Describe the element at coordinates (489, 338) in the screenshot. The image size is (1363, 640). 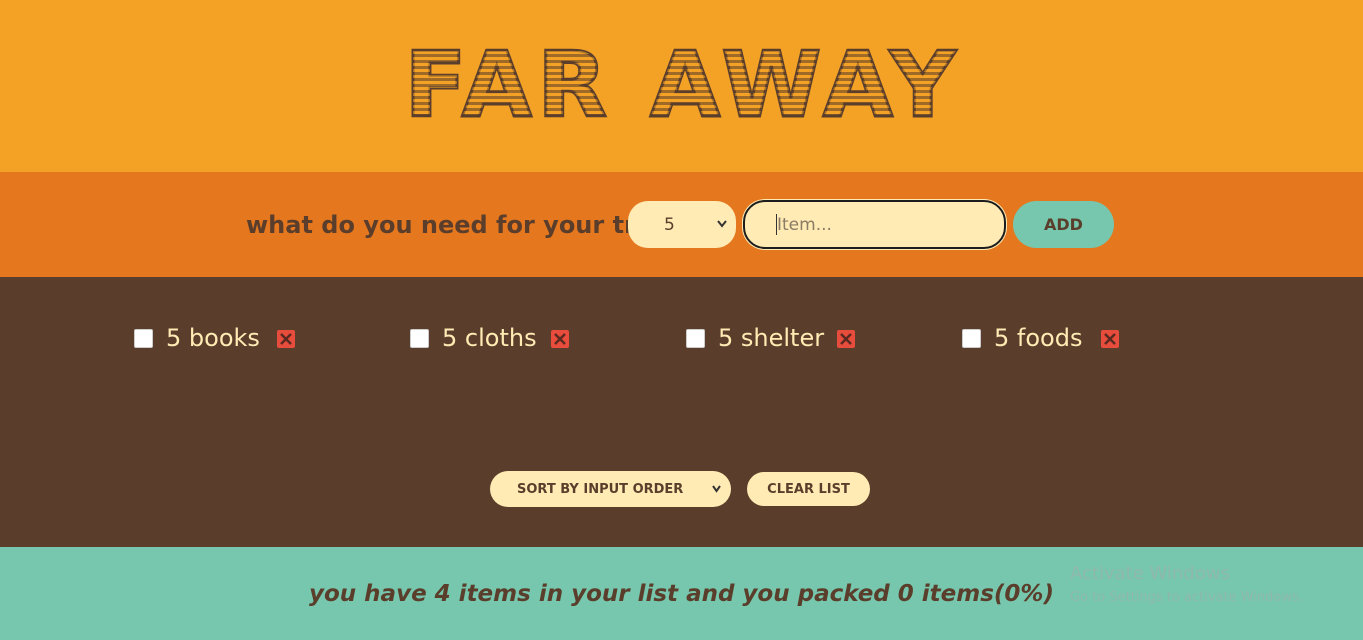
I see `item-label: 5 cloths` at that location.